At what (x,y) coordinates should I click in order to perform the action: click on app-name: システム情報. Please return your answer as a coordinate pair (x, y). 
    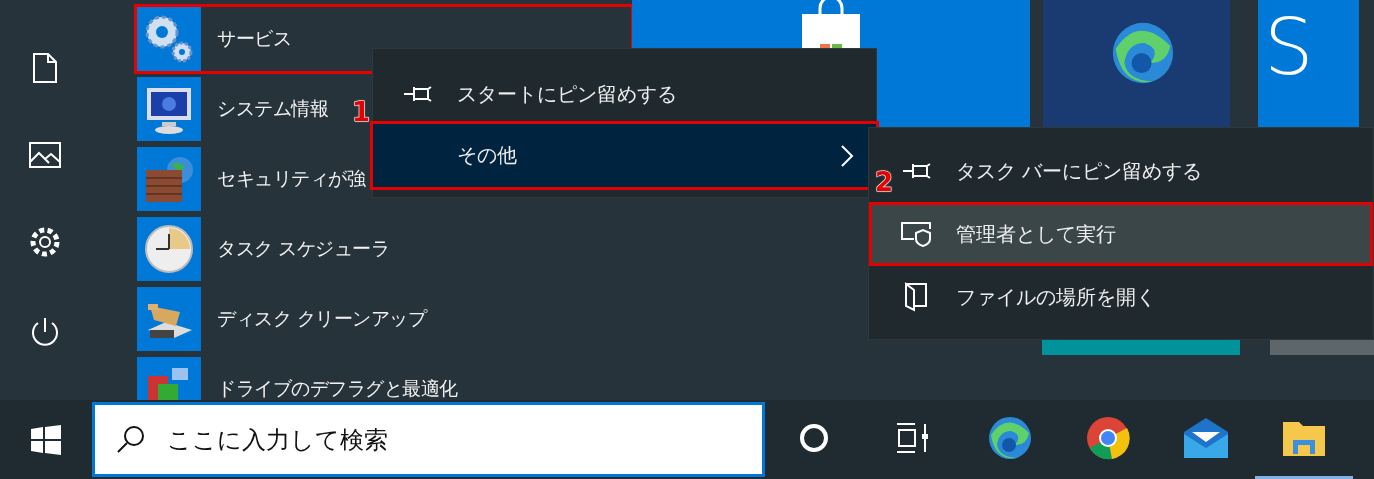
    Looking at the image, I should click on (272, 108).